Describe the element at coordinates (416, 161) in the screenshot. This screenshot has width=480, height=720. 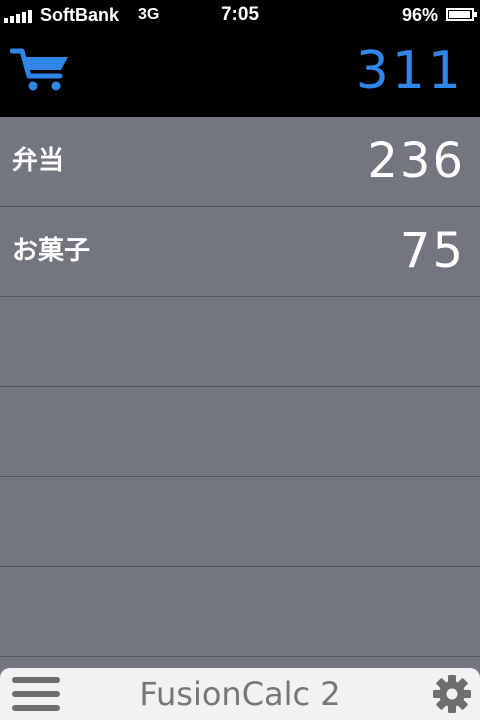
I see `item-value: 236` at that location.